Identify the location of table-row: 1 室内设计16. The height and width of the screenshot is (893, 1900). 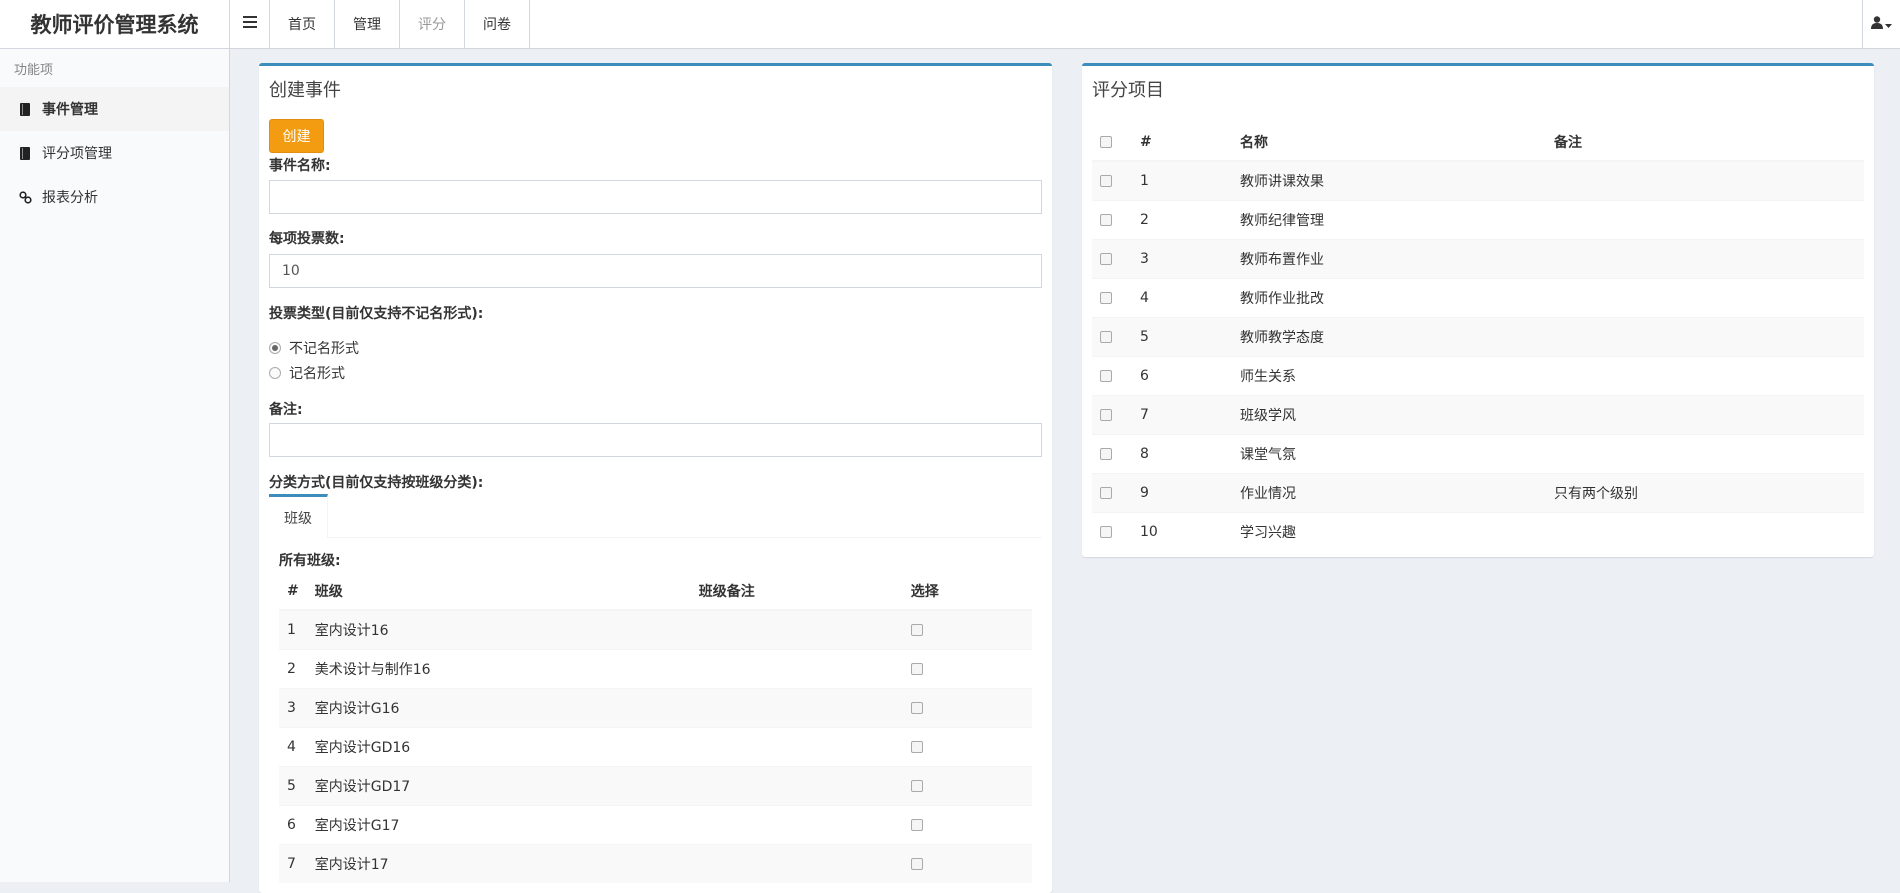
(655, 629).